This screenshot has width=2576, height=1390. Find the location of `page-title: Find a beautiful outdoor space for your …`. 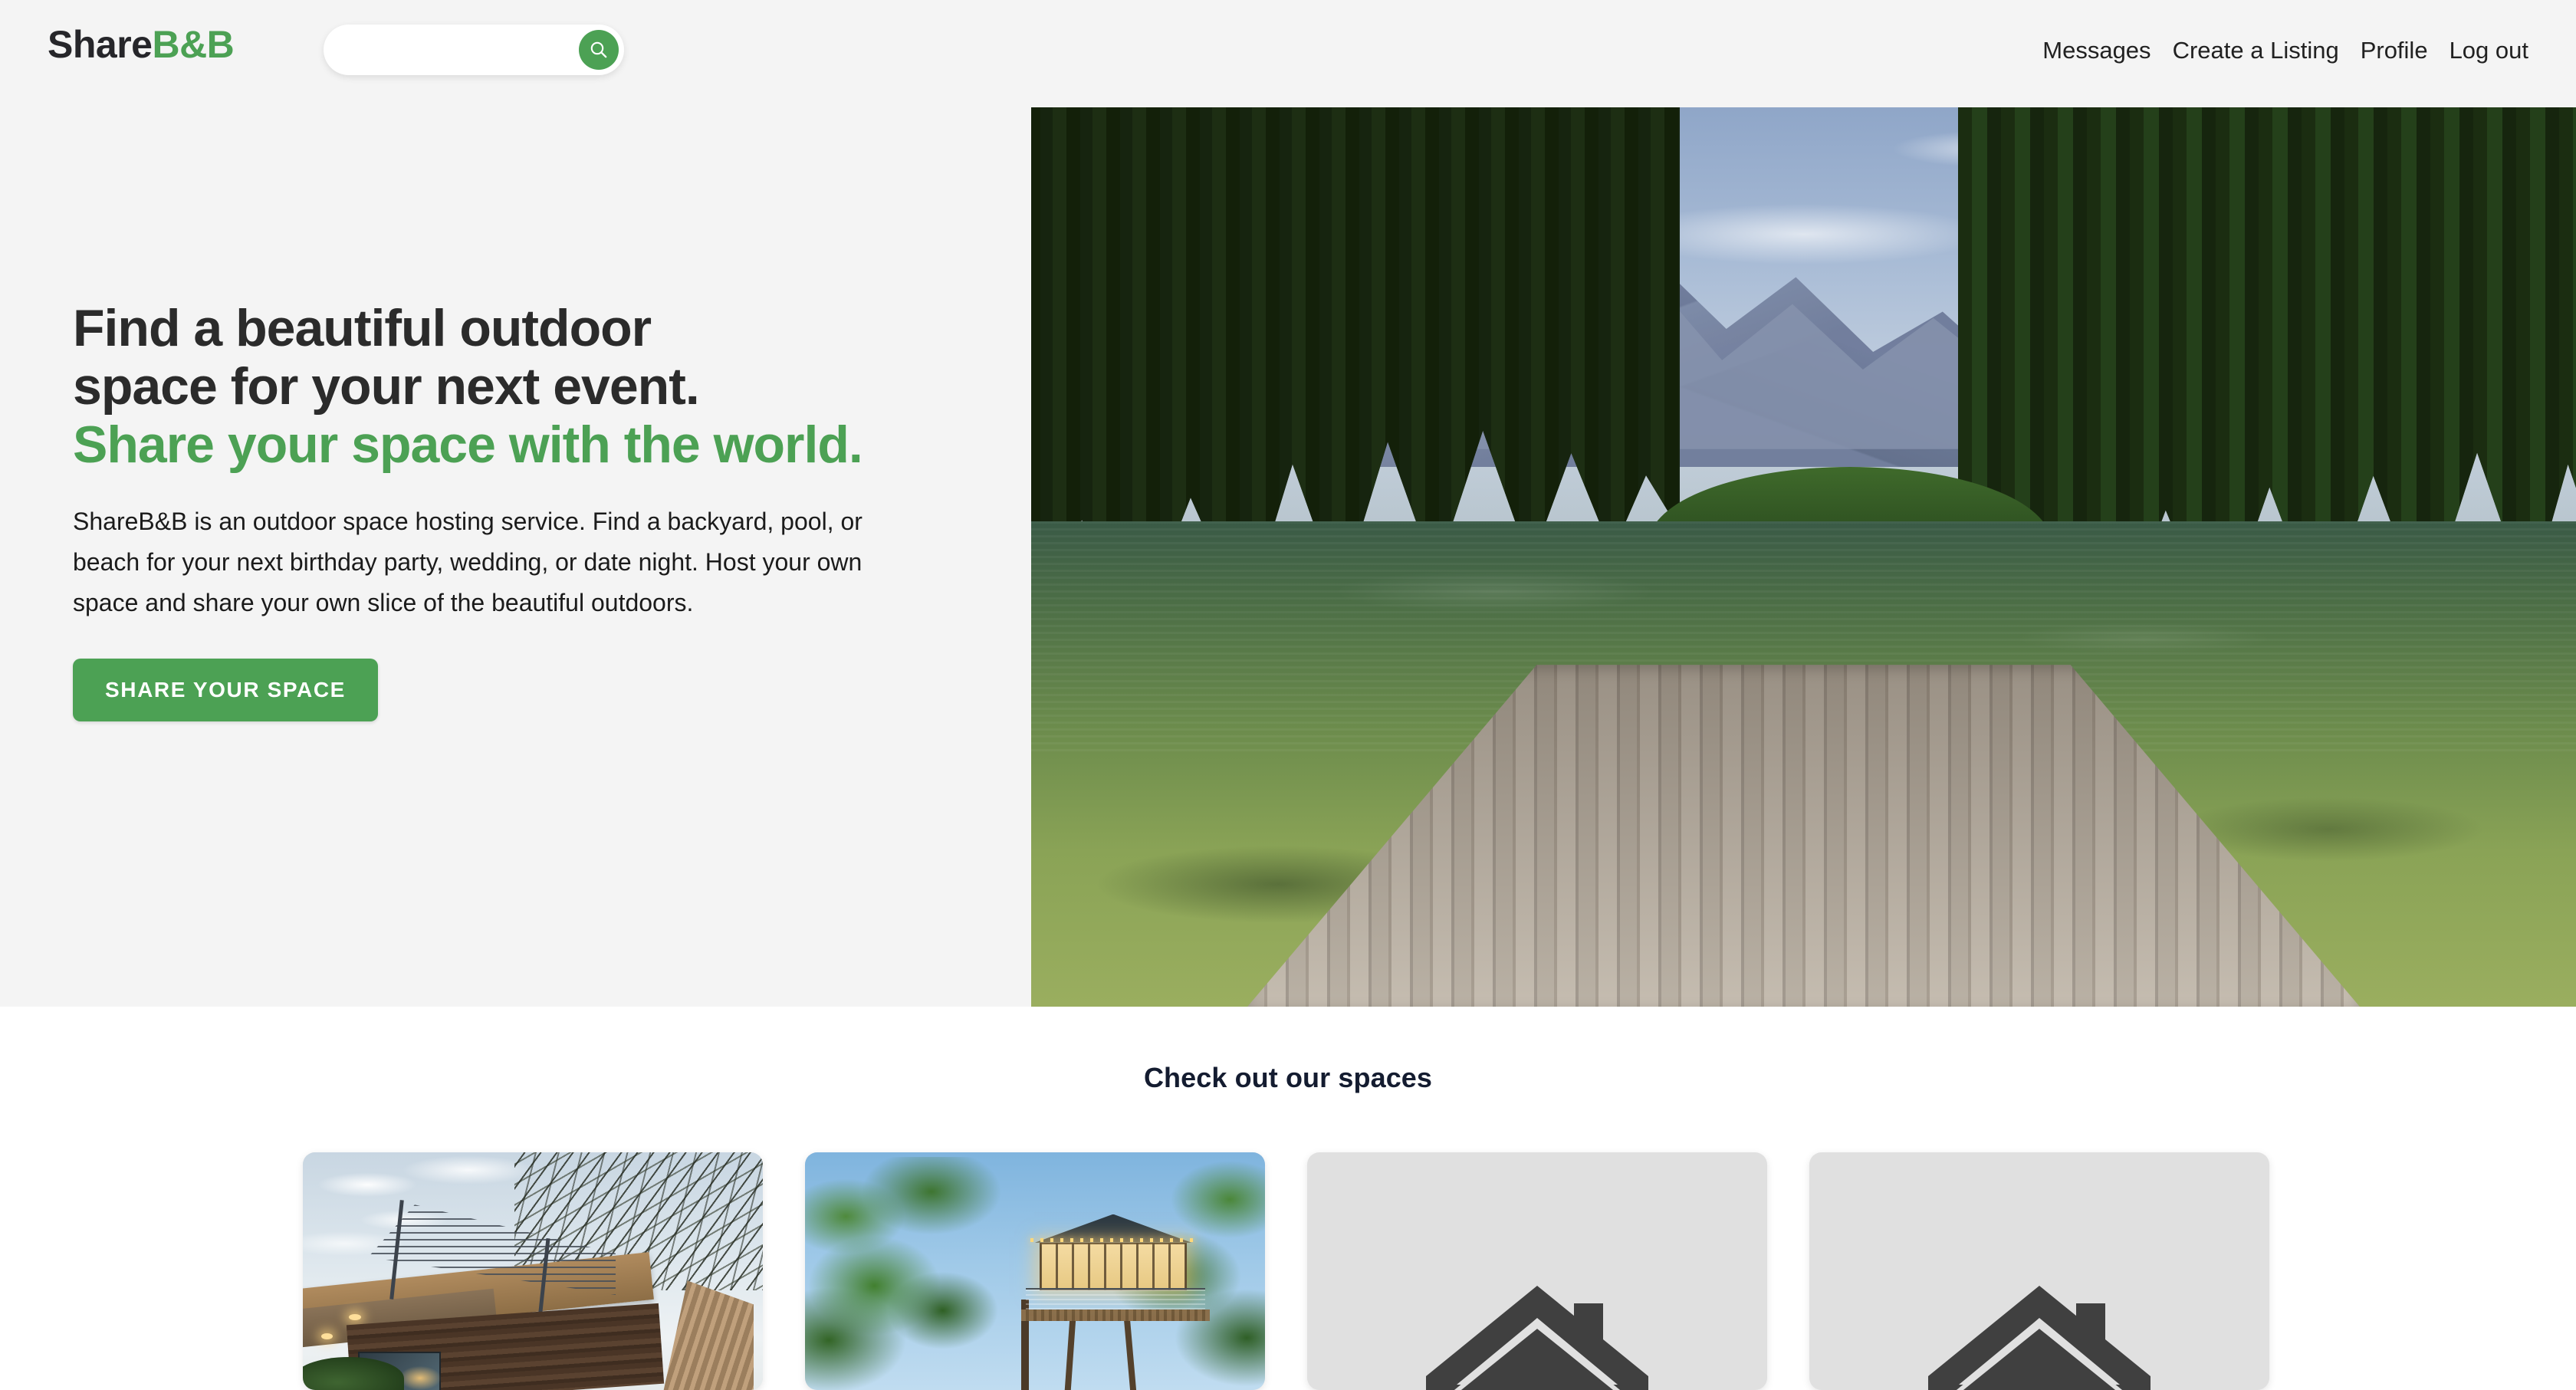

page-title: Find a beautiful outdoor space for your … is located at coordinates (514, 386).